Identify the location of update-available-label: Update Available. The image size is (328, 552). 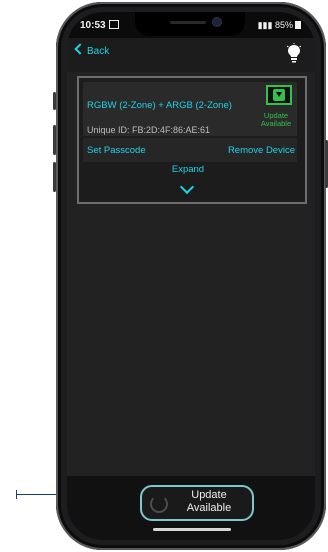
(276, 119).